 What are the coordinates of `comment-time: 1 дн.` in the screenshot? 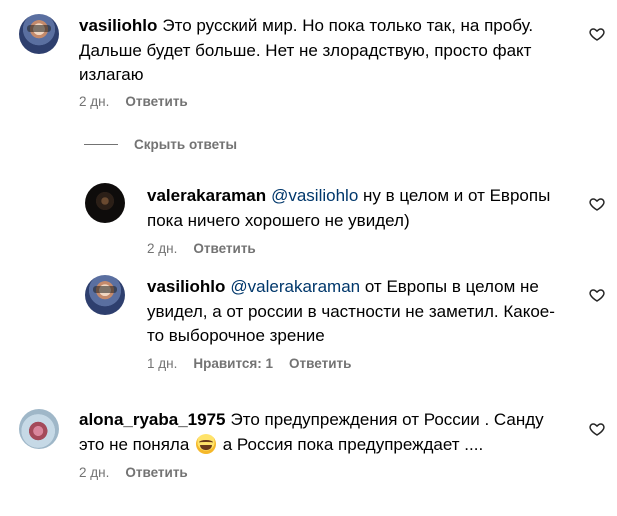 It's located at (162, 363).